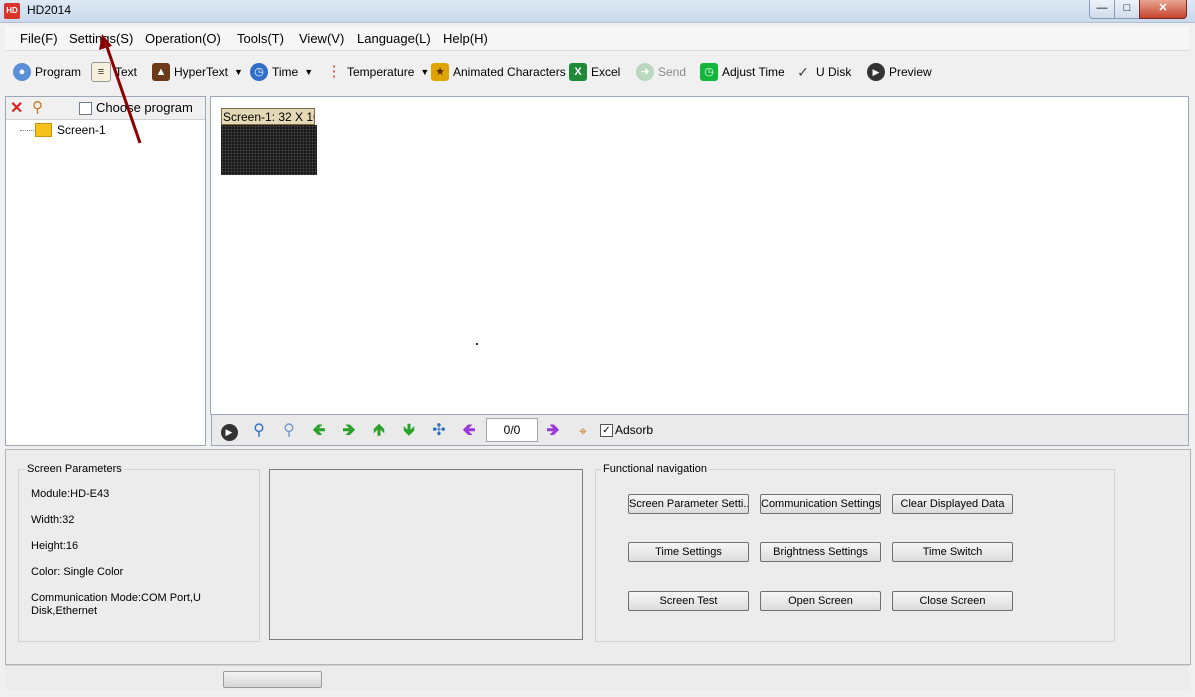  What do you see at coordinates (285, 72) in the screenshot?
I see `time-label: Time` at bounding box center [285, 72].